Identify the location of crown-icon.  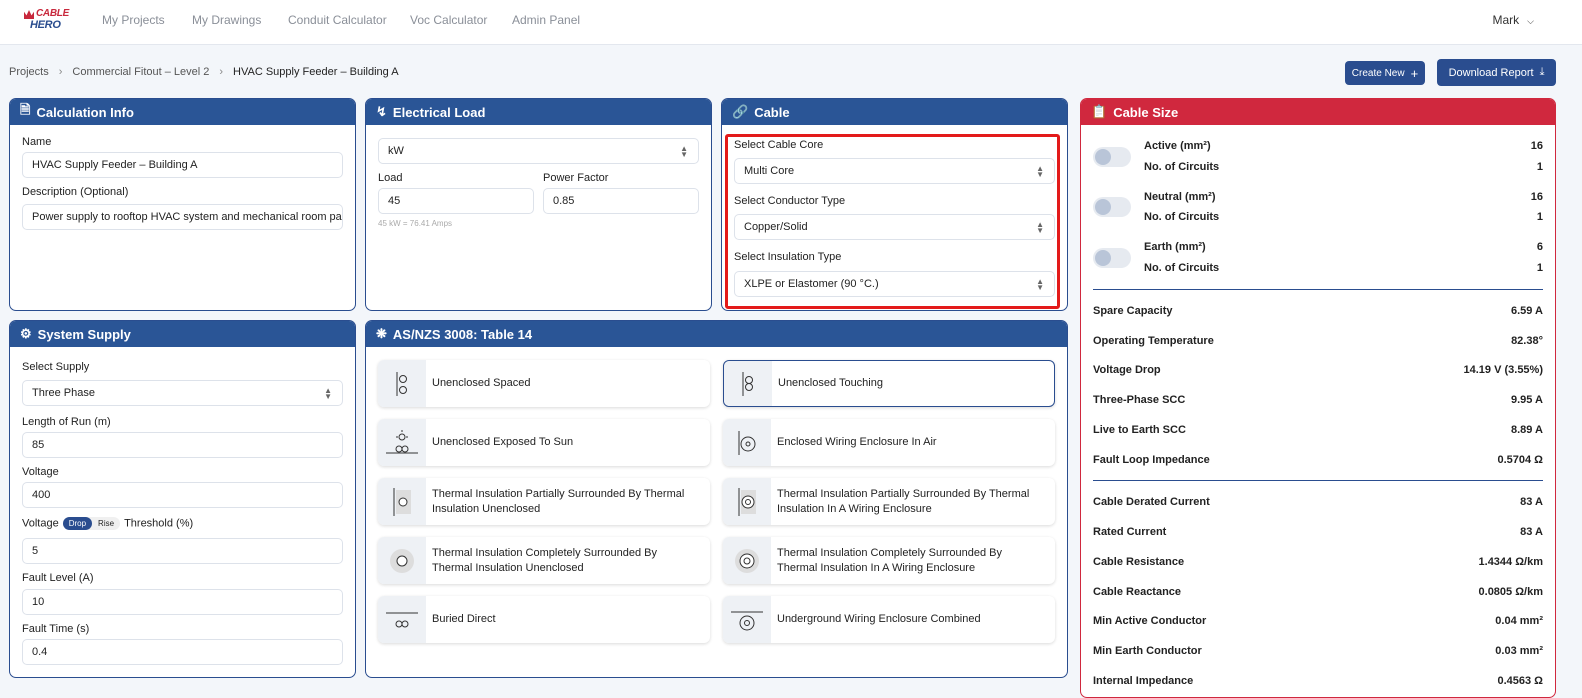
(29, 14).